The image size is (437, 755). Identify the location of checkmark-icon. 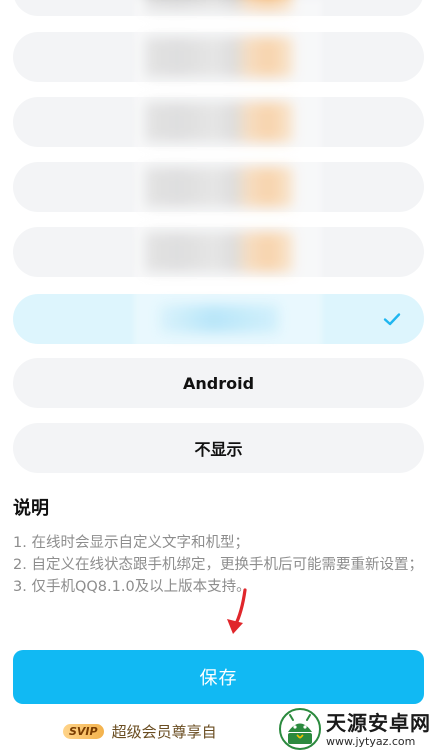
(392, 319).